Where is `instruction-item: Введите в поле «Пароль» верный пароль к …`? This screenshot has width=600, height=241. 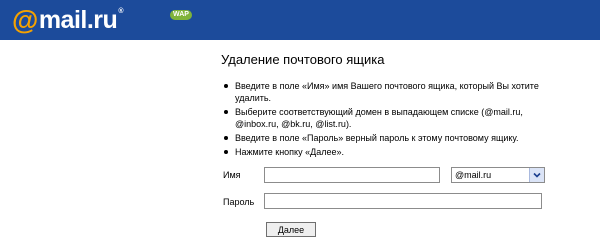 instruction-item: Введите в поле «Пароль» верный пароль к … is located at coordinates (391, 138).